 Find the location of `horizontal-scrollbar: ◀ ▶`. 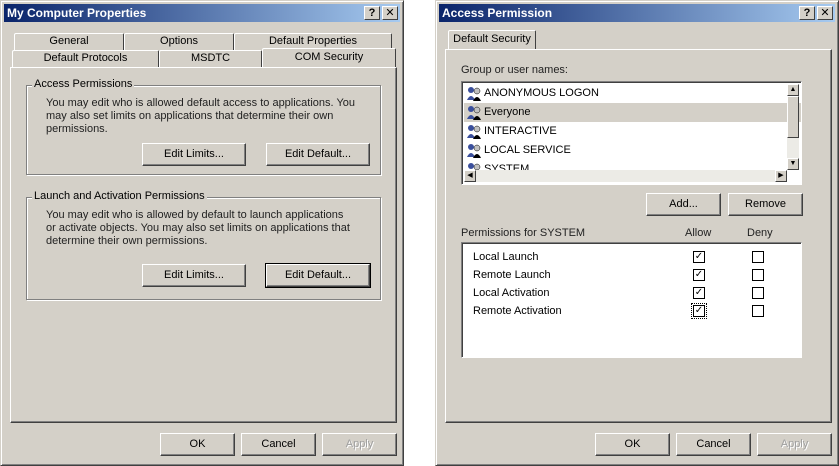

horizontal-scrollbar: ◀ ▶ is located at coordinates (625, 176).